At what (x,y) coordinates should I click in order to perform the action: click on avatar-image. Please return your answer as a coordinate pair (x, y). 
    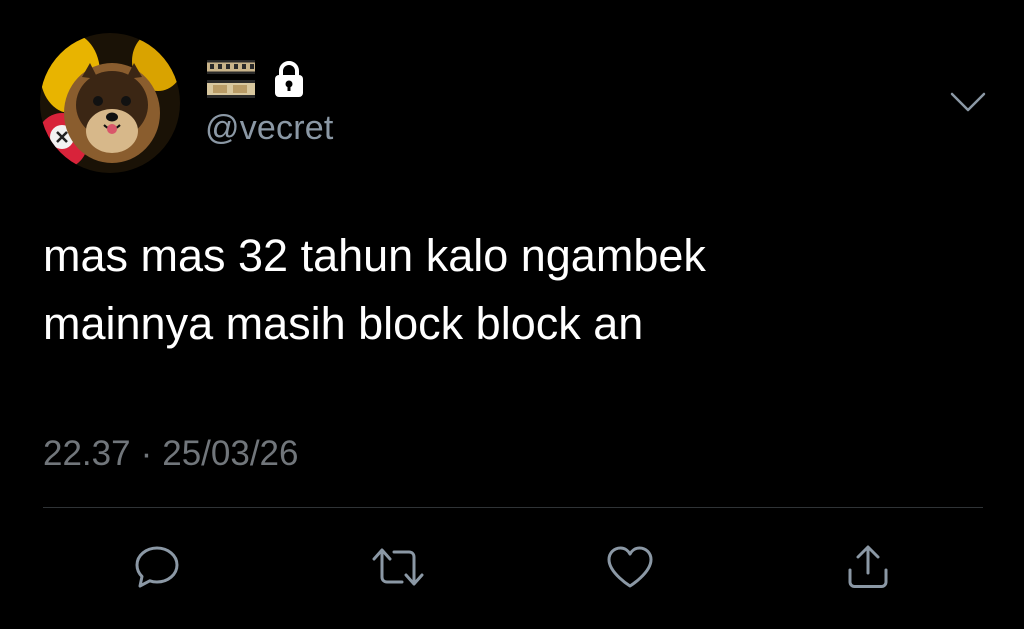
    Looking at the image, I should click on (110, 103).